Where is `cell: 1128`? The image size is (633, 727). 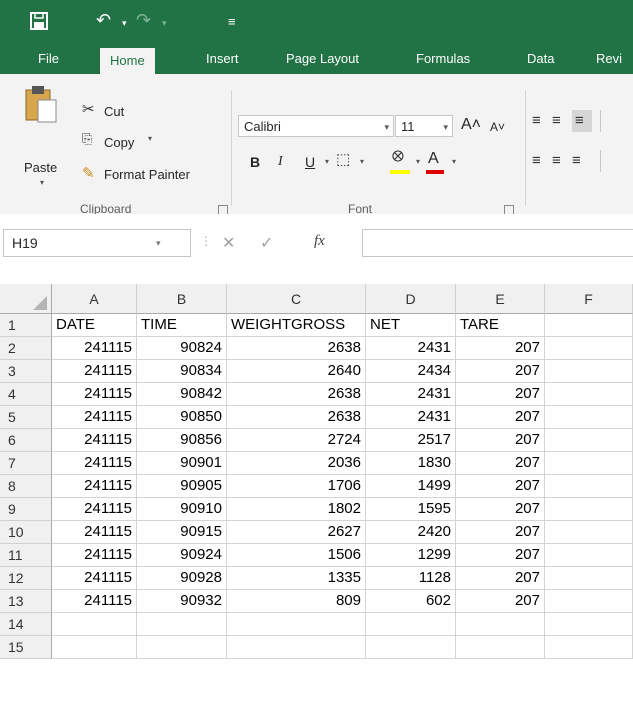 cell: 1128 is located at coordinates (411, 578).